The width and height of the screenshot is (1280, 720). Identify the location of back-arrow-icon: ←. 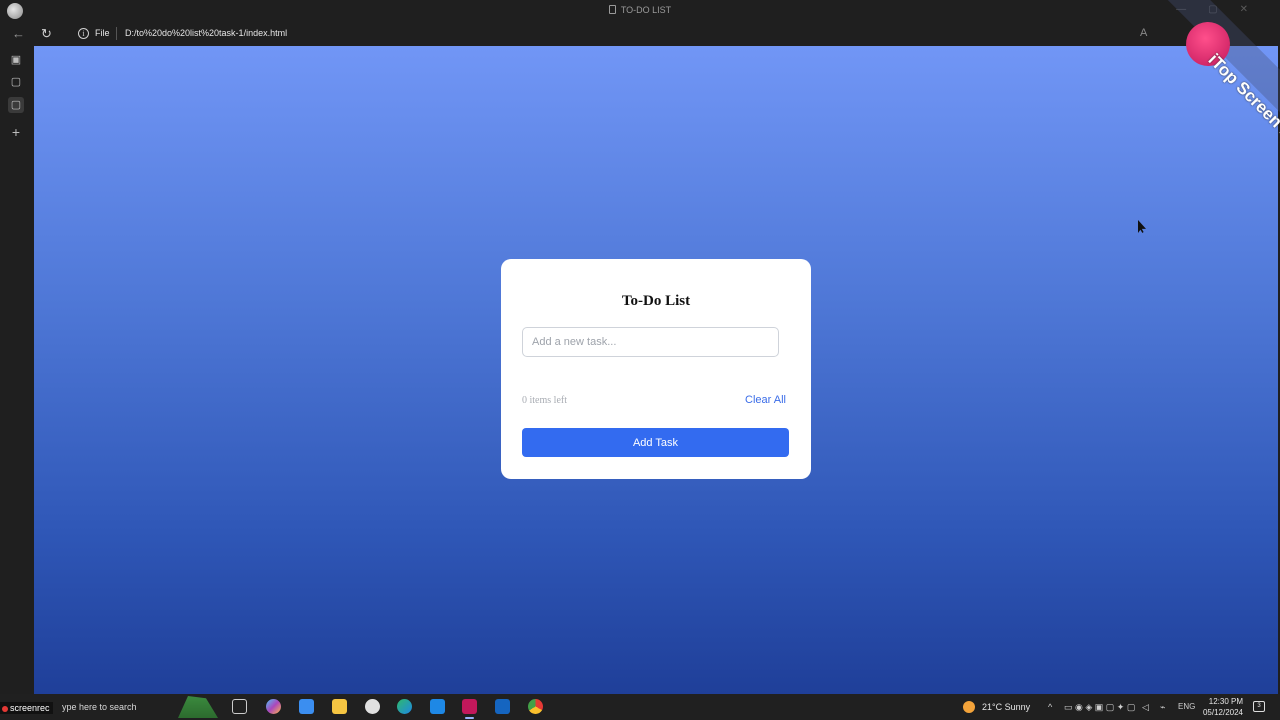
(18, 34).